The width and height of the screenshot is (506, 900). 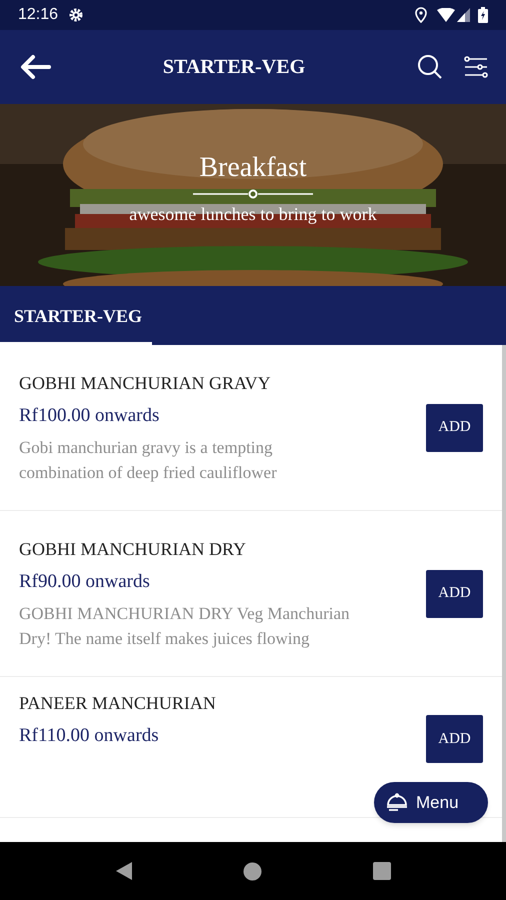 What do you see at coordinates (89, 416) in the screenshot?
I see `item-price: Rf100.00 onwards` at bounding box center [89, 416].